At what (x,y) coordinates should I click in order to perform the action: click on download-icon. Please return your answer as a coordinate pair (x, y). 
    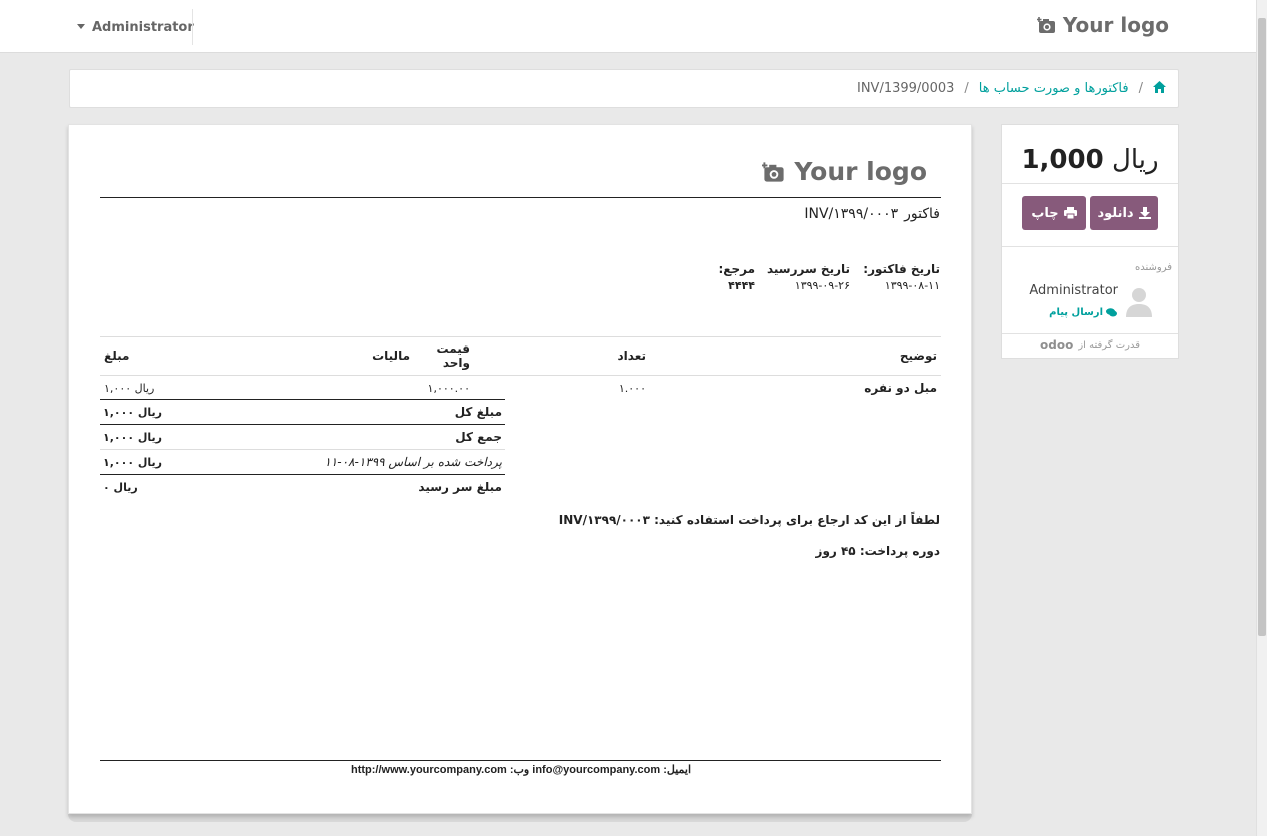
    Looking at the image, I should click on (1144, 213).